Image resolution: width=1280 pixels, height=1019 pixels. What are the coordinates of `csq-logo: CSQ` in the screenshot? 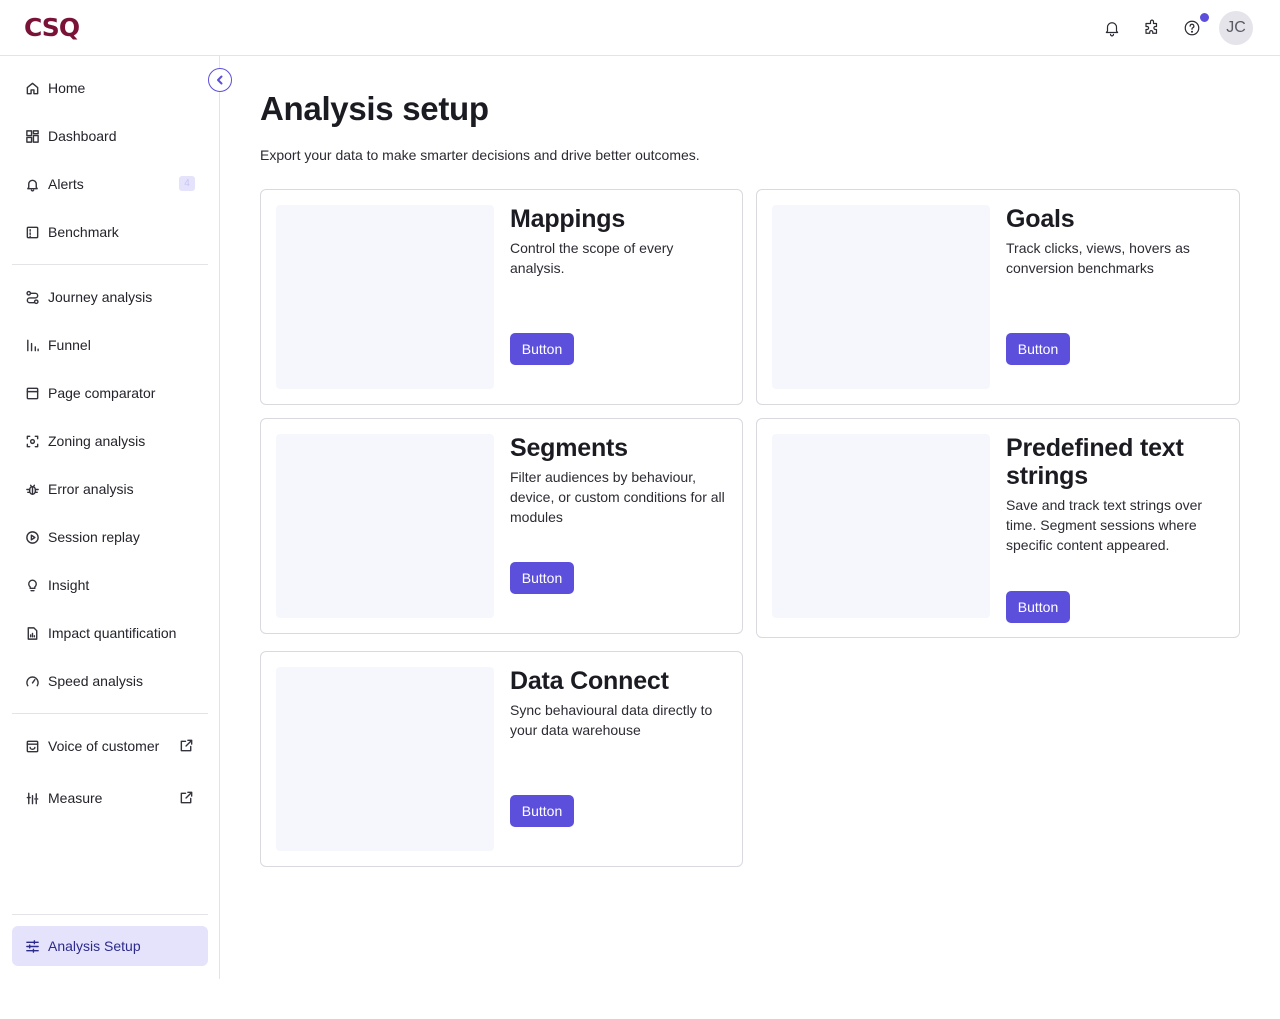 It's located at (52, 28).